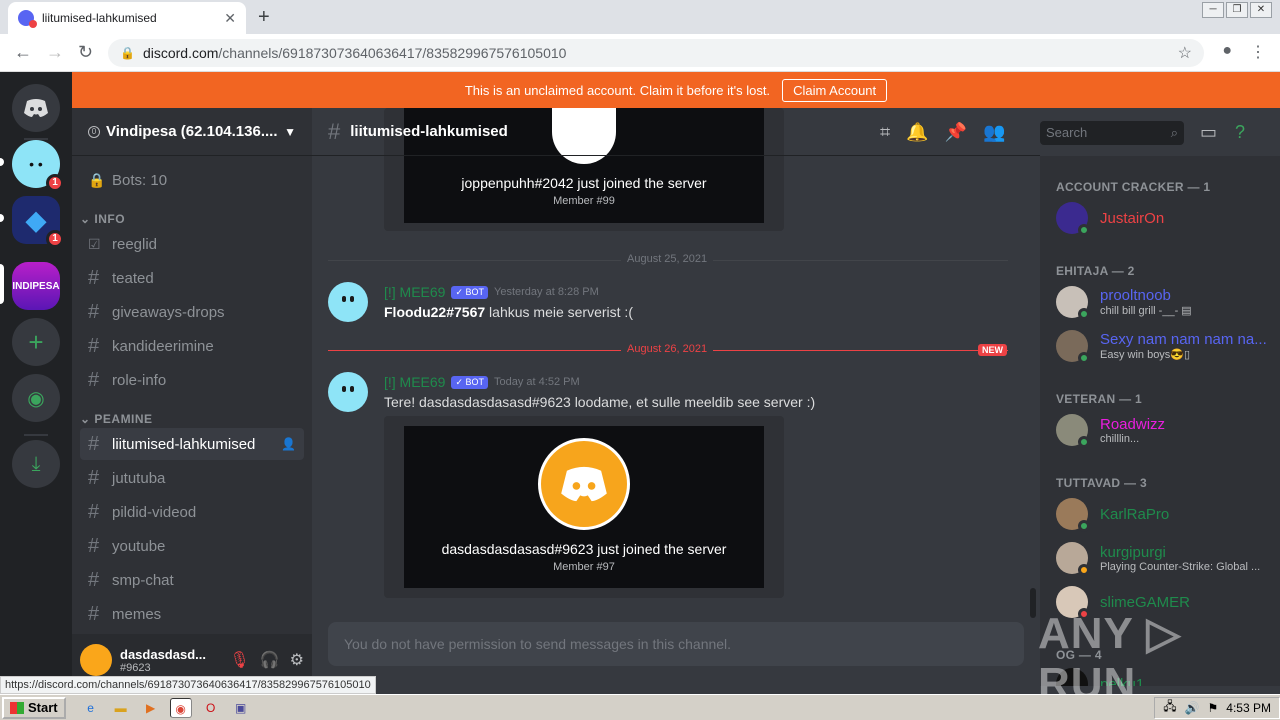 Image resolution: width=1280 pixels, height=720 pixels. What do you see at coordinates (1099, 399) in the screenshot?
I see `role-header: VETERAN — 1` at bounding box center [1099, 399].